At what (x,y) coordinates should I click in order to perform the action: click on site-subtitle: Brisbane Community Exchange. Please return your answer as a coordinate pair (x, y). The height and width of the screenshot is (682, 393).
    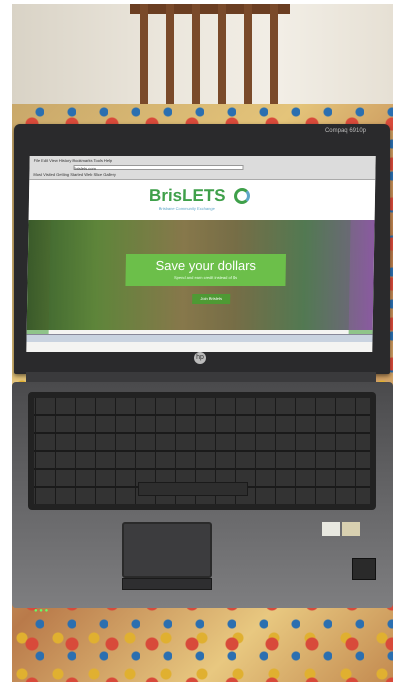
    Looking at the image, I should click on (186, 208).